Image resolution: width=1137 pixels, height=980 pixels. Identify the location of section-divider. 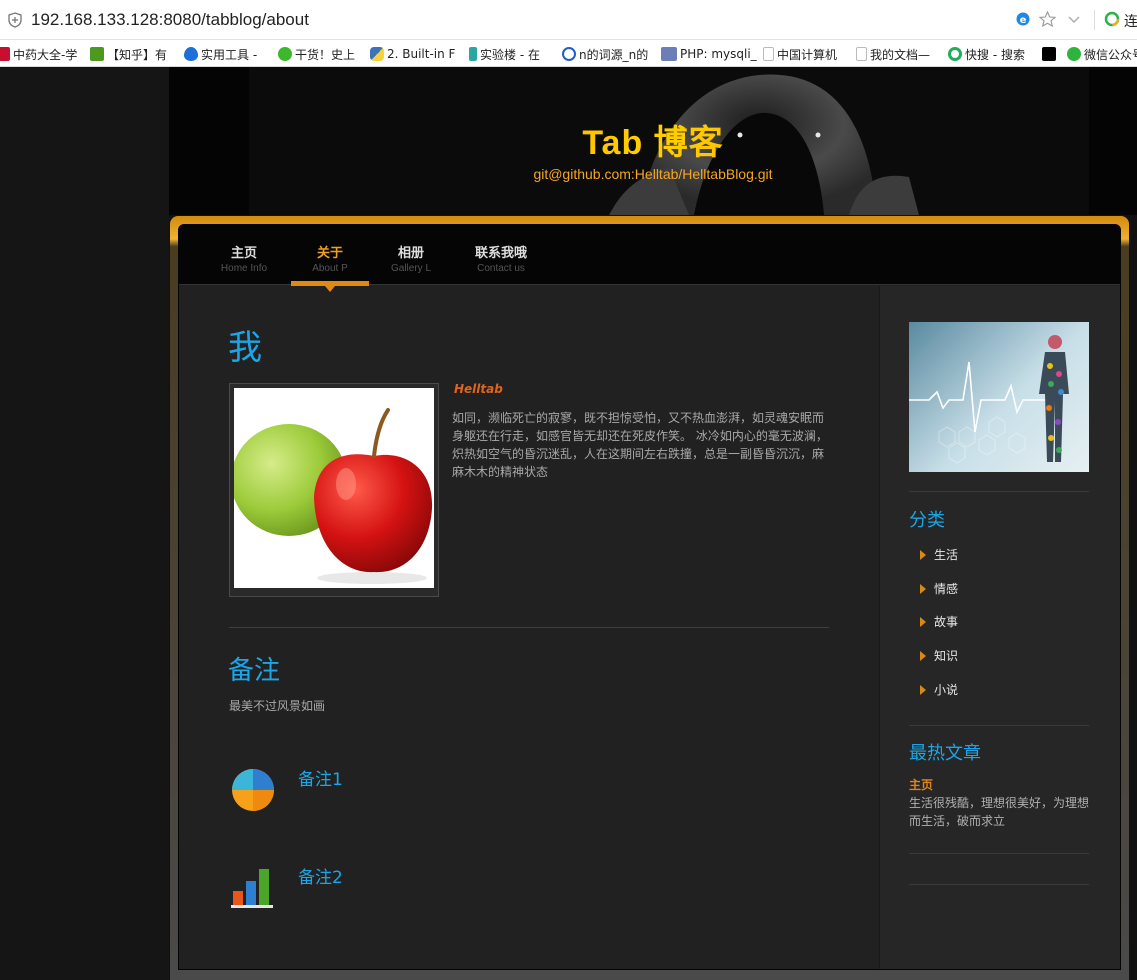
(529, 627).